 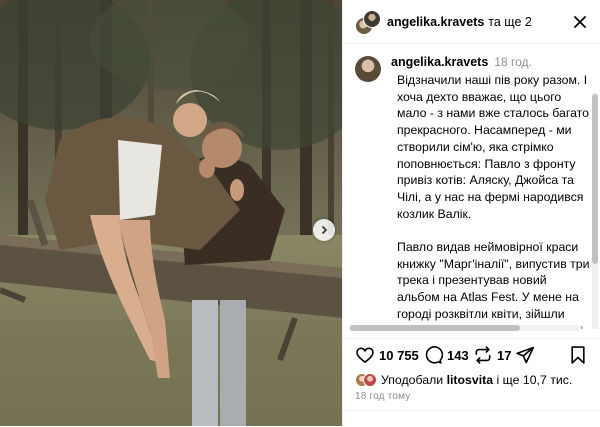 I want to click on like-button: 10 755, so click(x=387, y=355).